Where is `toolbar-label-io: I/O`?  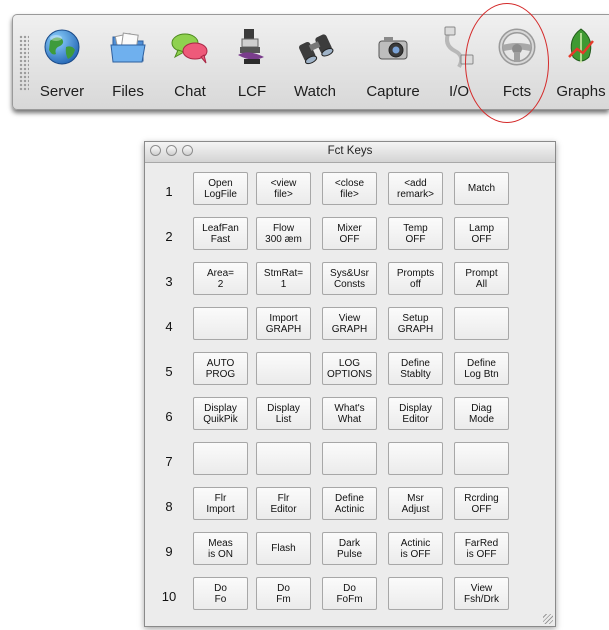 toolbar-label-io: I/O is located at coordinates (458, 91).